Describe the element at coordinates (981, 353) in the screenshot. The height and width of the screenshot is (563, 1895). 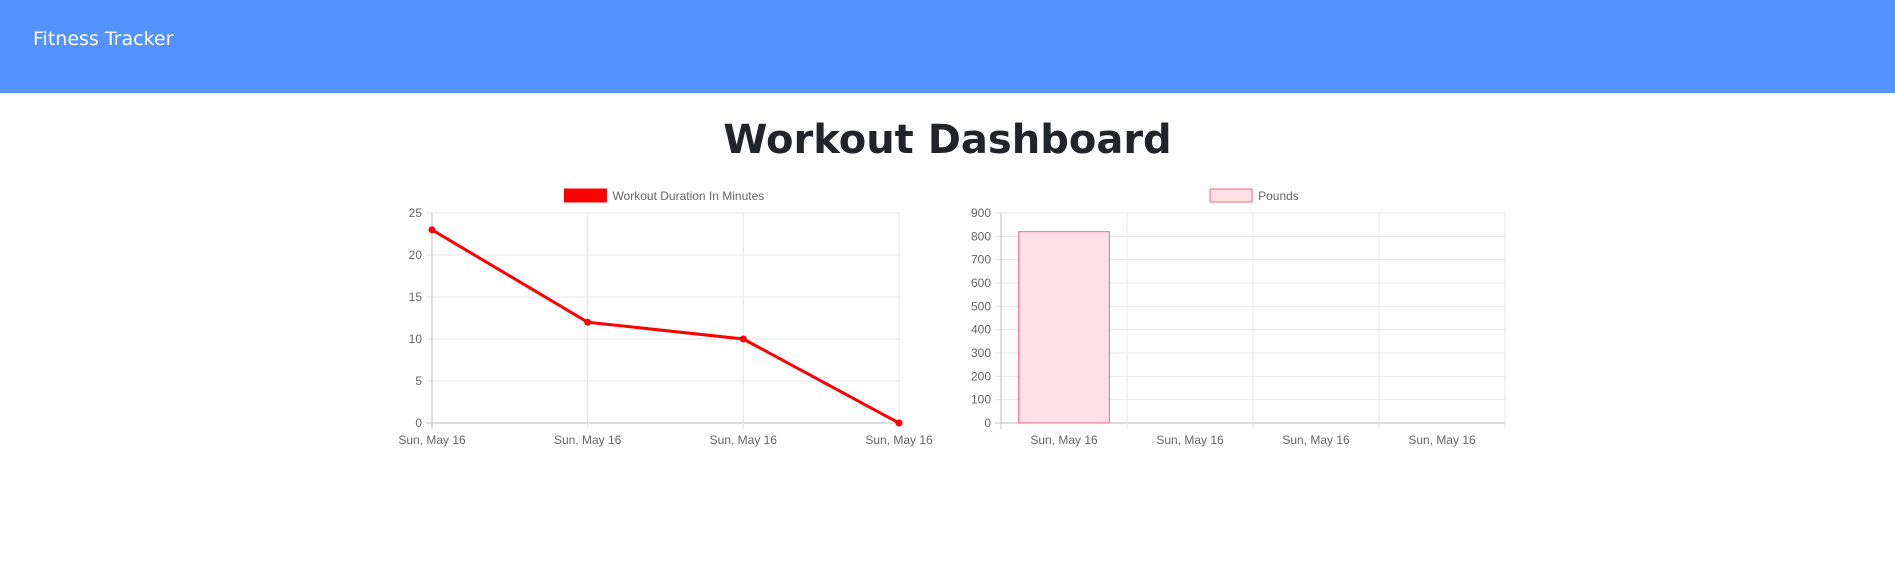
I see `y-tick-label: 300` at that location.